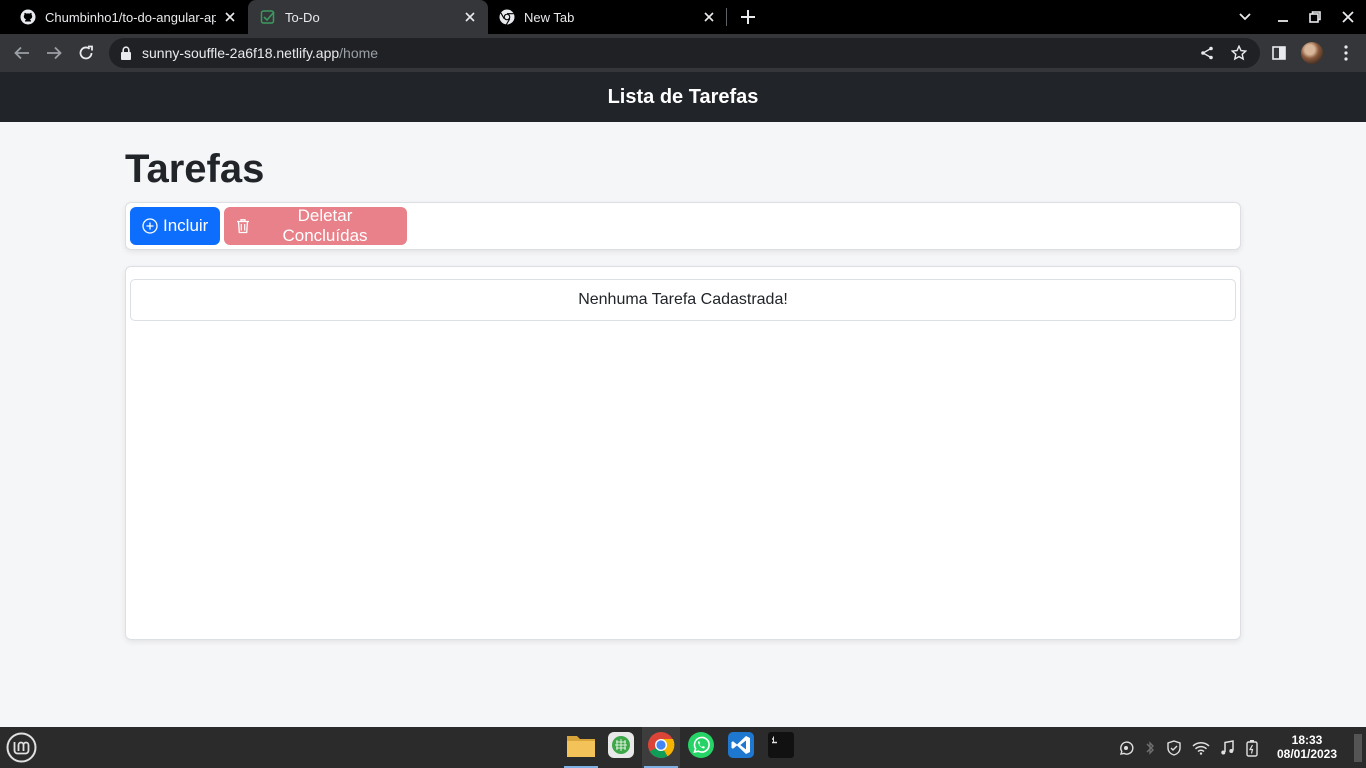 This screenshot has width=1366, height=768. I want to click on terminal-icon, so click(781, 747).